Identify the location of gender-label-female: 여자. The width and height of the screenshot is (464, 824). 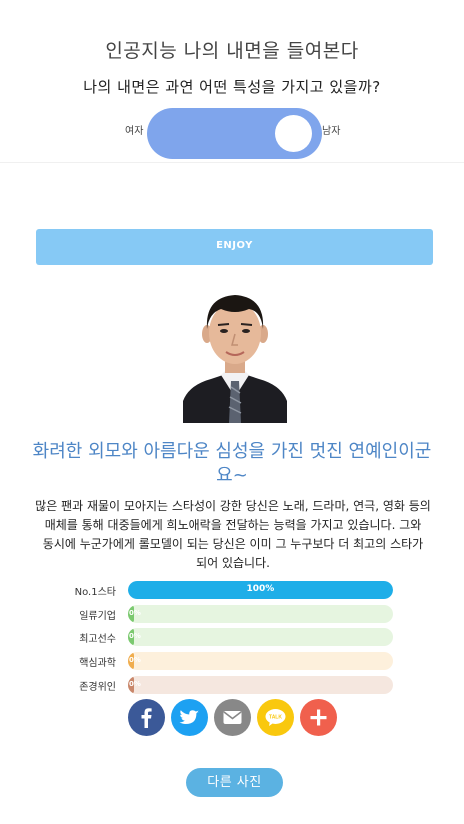
(134, 129).